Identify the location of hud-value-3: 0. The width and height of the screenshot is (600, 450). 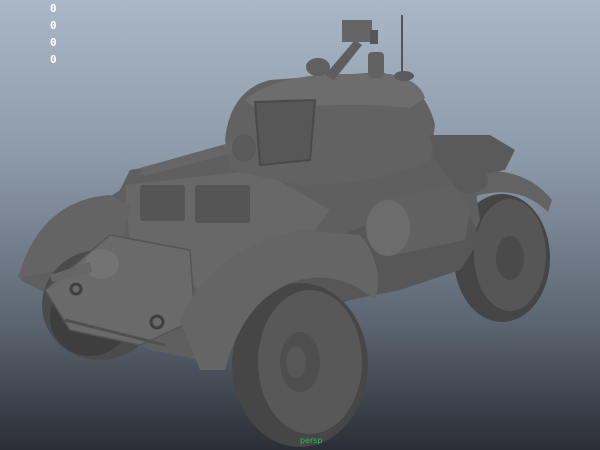
(53, 42).